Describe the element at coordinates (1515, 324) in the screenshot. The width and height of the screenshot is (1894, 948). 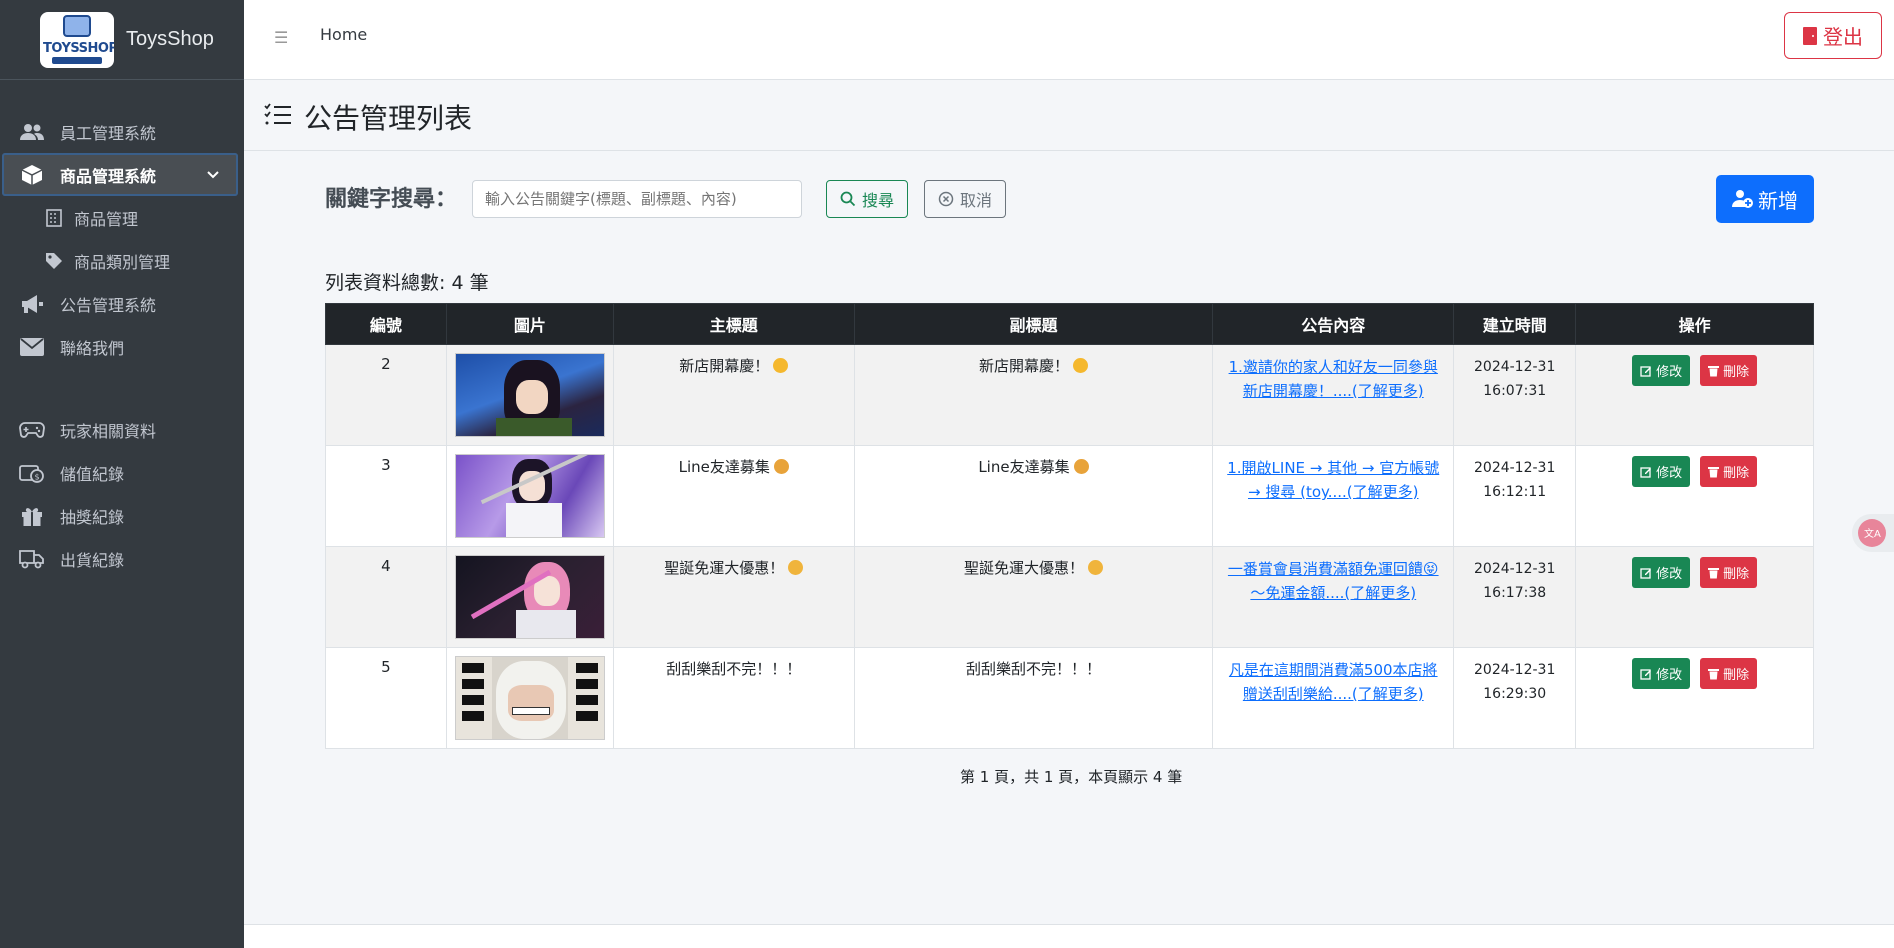
I see `column-header: 建立時間` at that location.